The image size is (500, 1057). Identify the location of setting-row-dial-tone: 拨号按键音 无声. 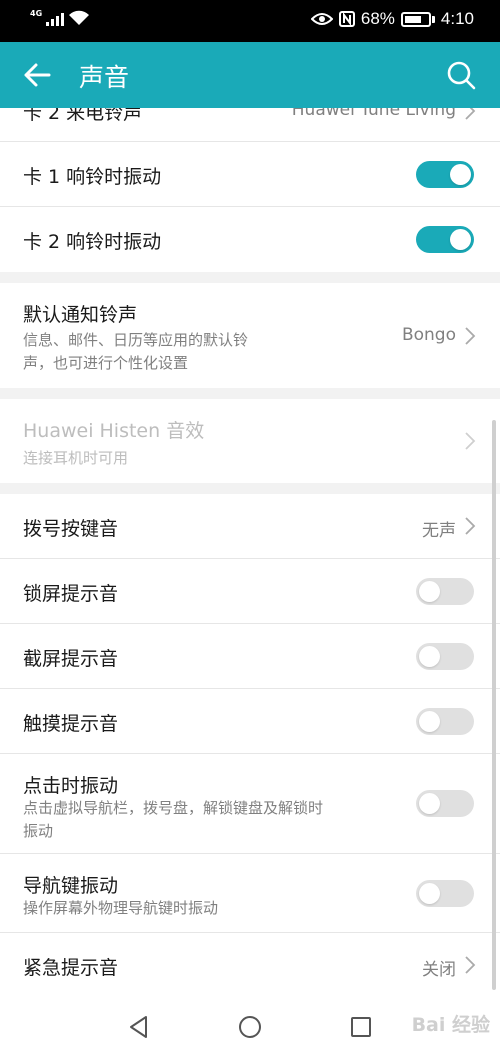
(250, 526).